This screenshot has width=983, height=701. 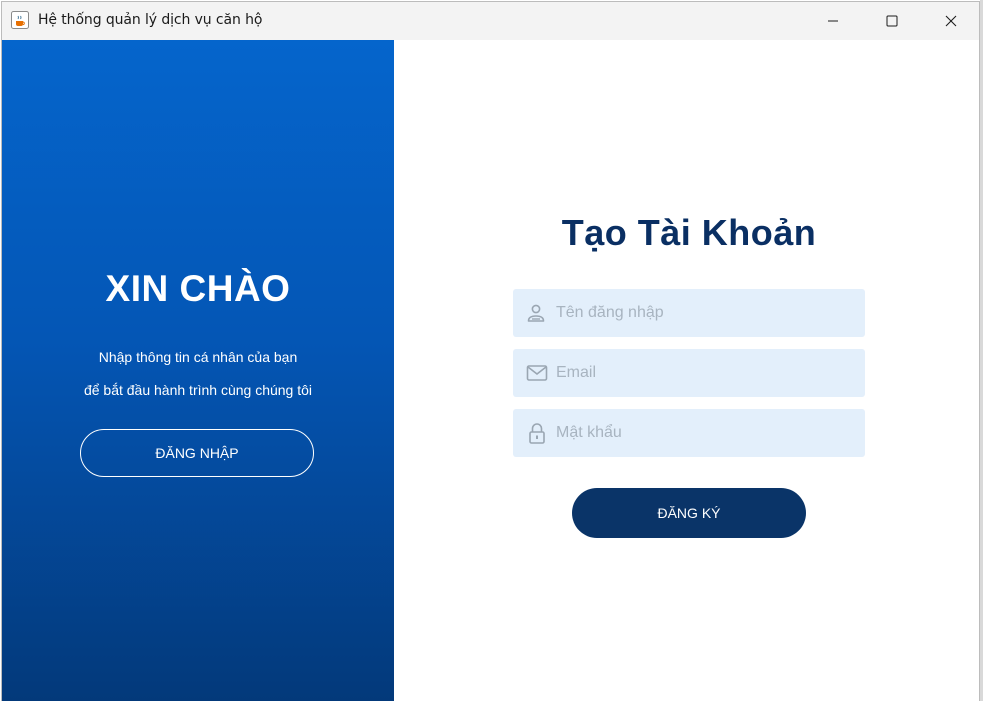 I want to click on maximize-button, so click(x=892, y=21).